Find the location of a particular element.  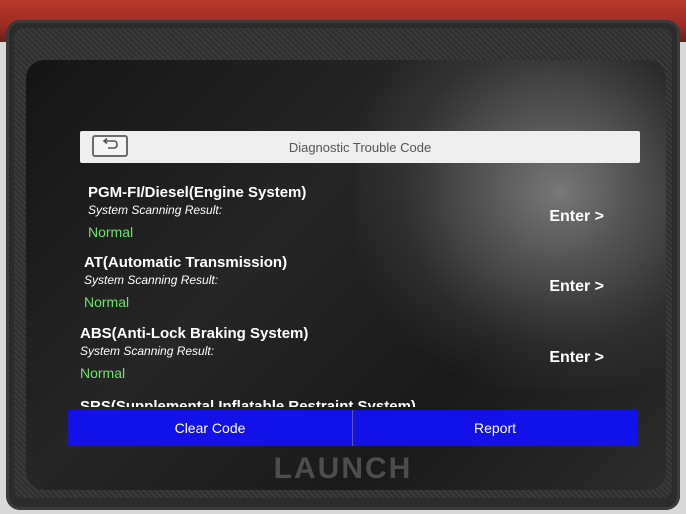

system-name: ABS(Anti-Lock Braking System) is located at coordinates (194, 333).